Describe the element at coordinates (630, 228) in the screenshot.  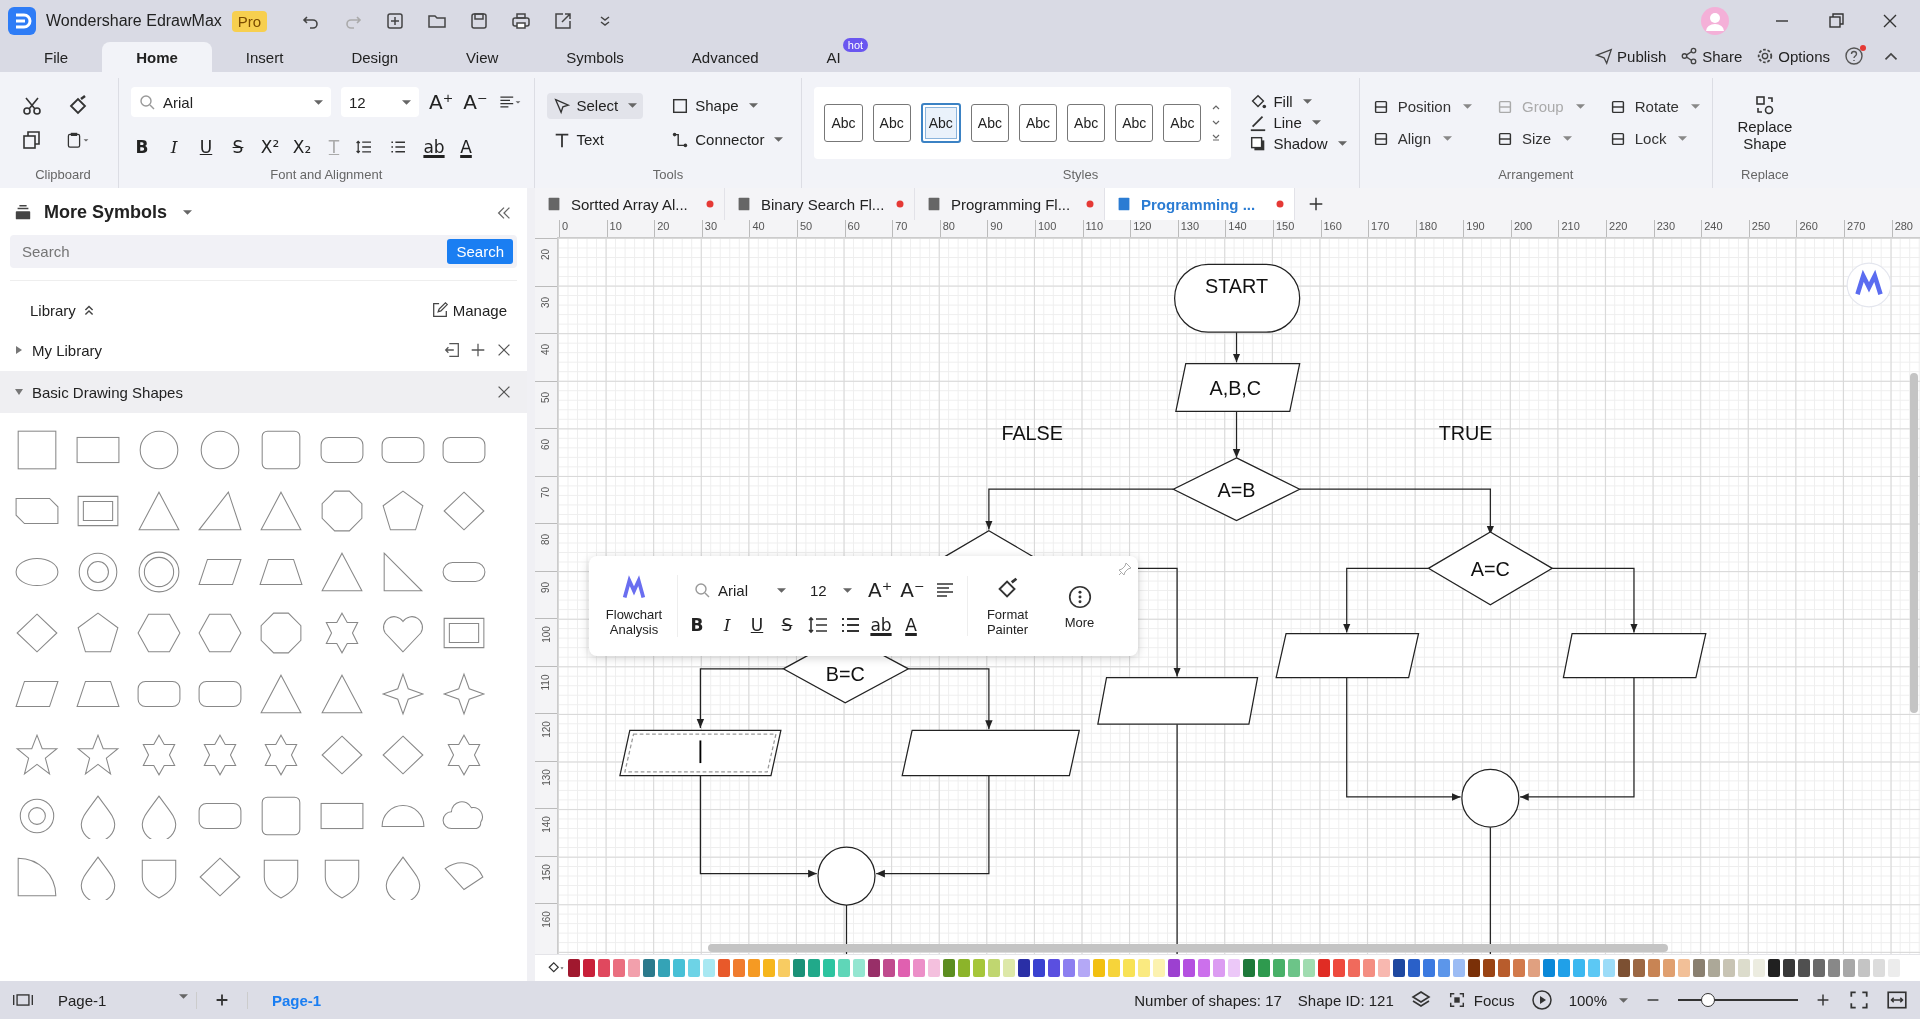
I see `ruler-label: 10` at that location.